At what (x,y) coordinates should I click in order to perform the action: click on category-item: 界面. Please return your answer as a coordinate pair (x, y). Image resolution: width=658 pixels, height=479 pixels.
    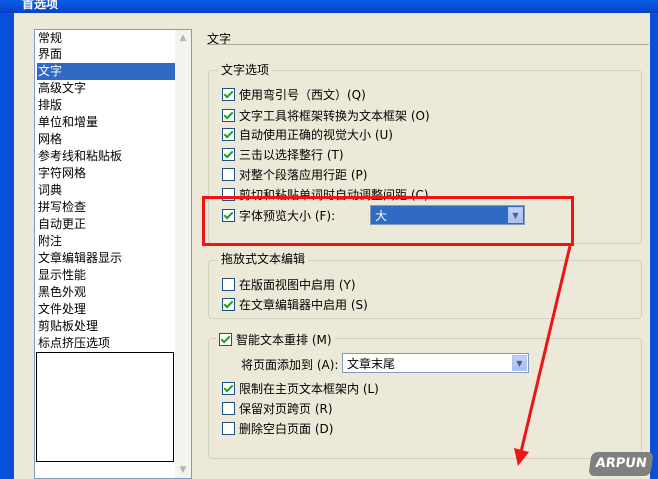
    Looking at the image, I should click on (106, 54).